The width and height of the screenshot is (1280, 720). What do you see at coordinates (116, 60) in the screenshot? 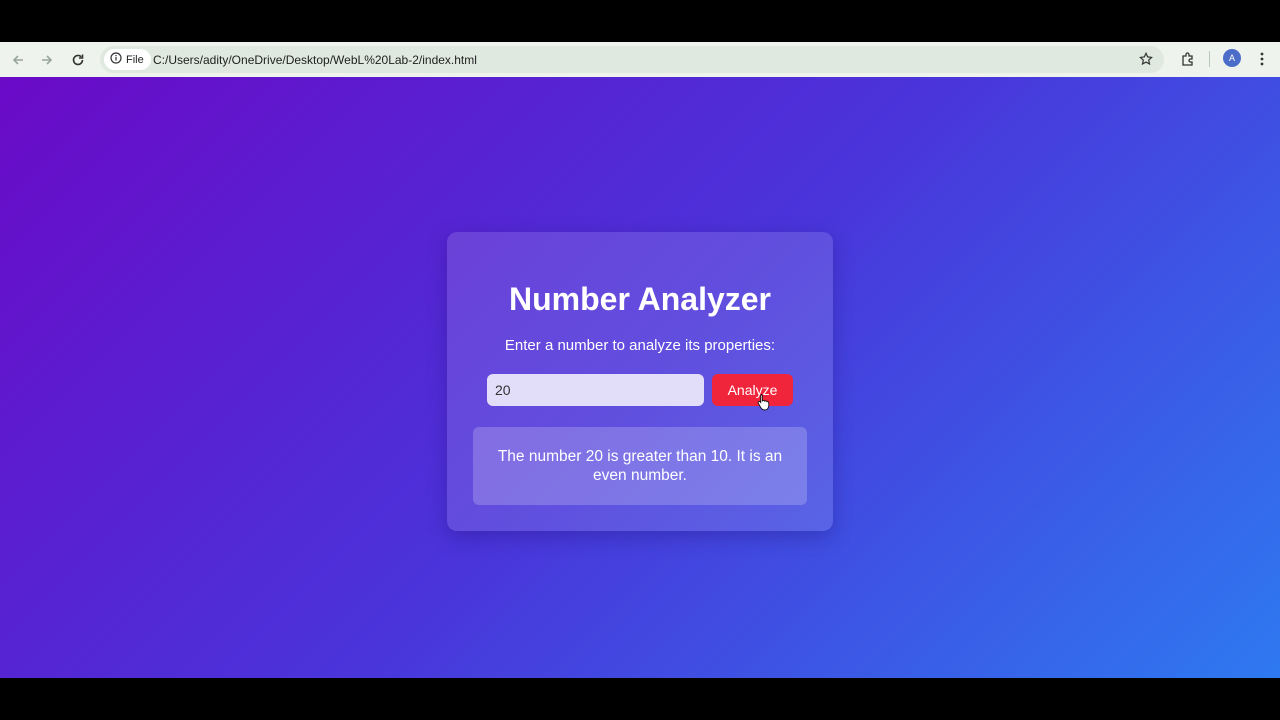
I see `info-icon` at bounding box center [116, 60].